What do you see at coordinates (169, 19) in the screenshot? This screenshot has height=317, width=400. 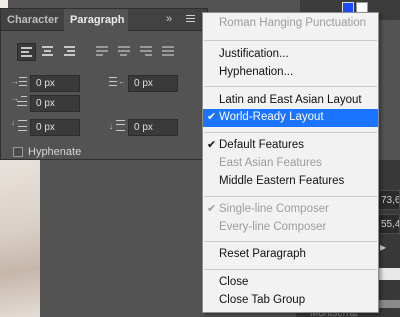 I see `collapse-icon: »` at bounding box center [169, 19].